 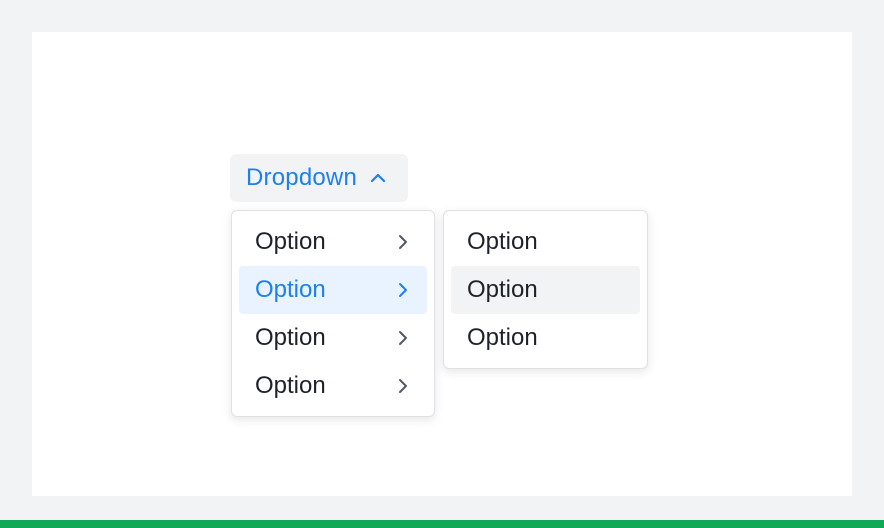 I want to click on submenu-item-option-2: Option, so click(x=545, y=290).